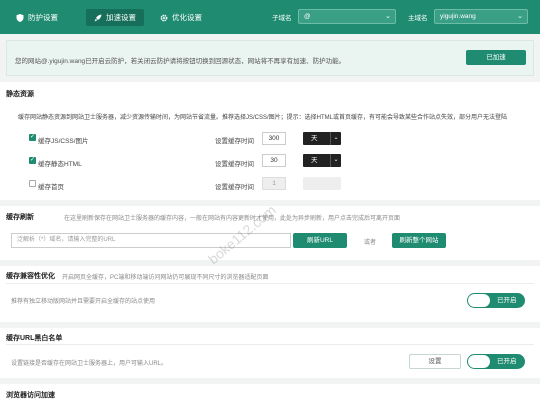  I want to click on refresh-url-button: 刷新URL, so click(320, 240).